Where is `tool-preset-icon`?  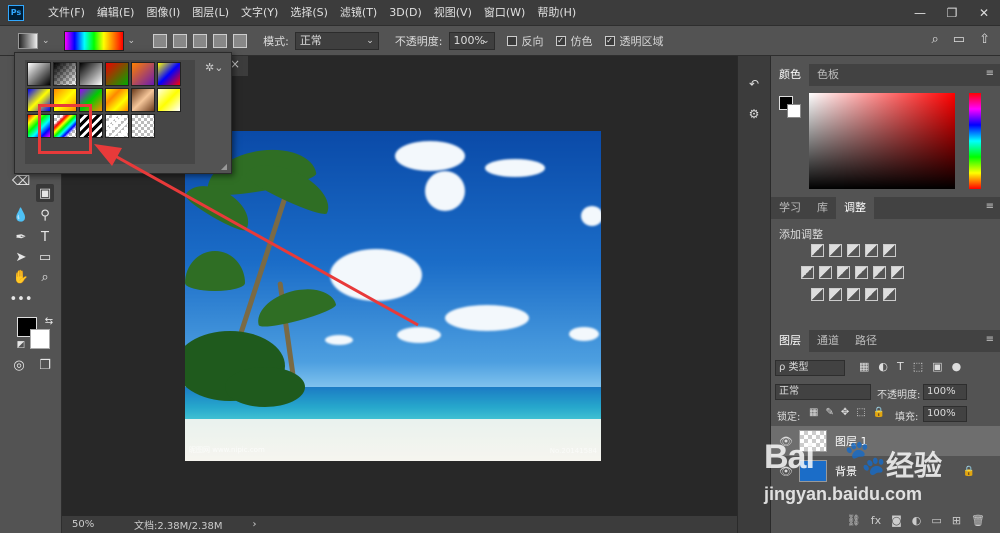 tool-preset-icon is located at coordinates (28, 40).